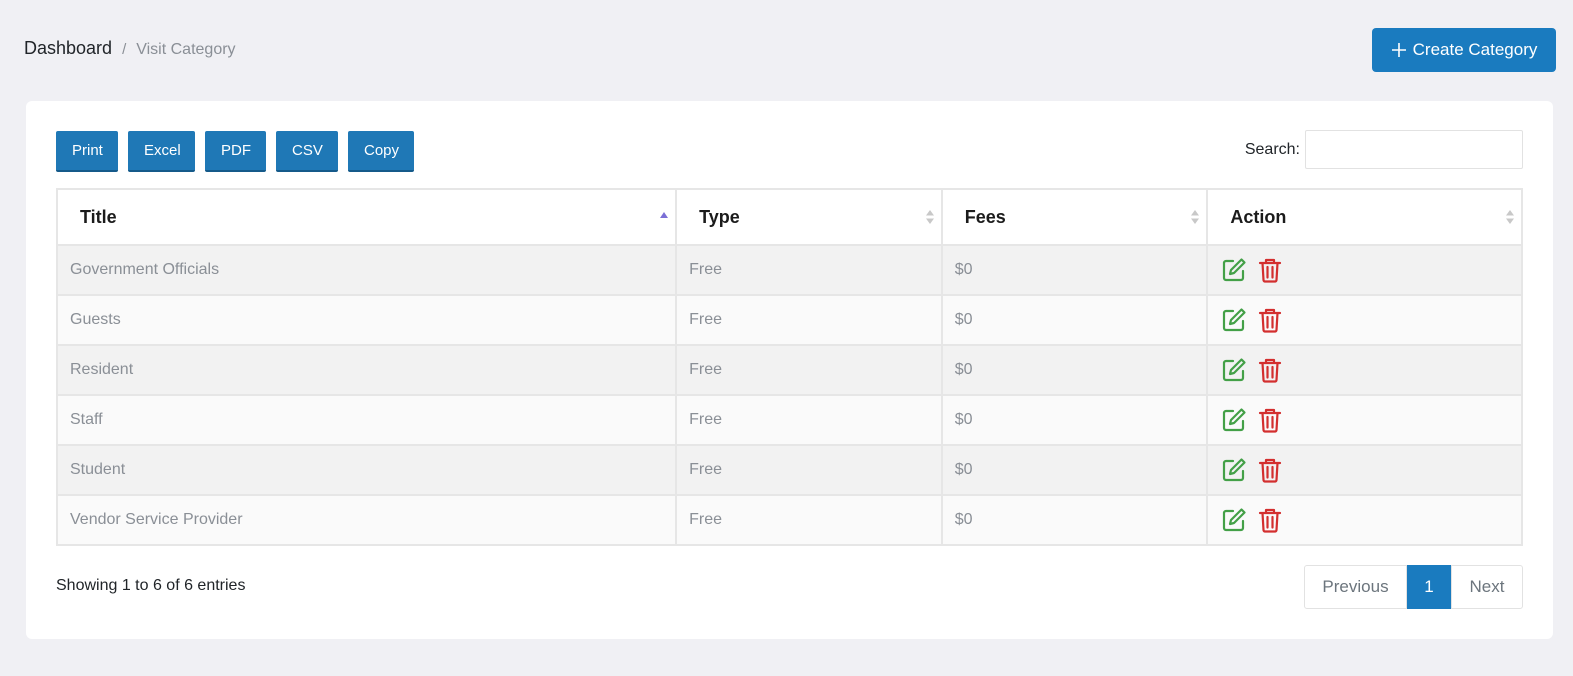  What do you see at coordinates (130, 48) in the screenshot?
I see `breadcrumb: Dashboard / Visit Category` at bounding box center [130, 48].